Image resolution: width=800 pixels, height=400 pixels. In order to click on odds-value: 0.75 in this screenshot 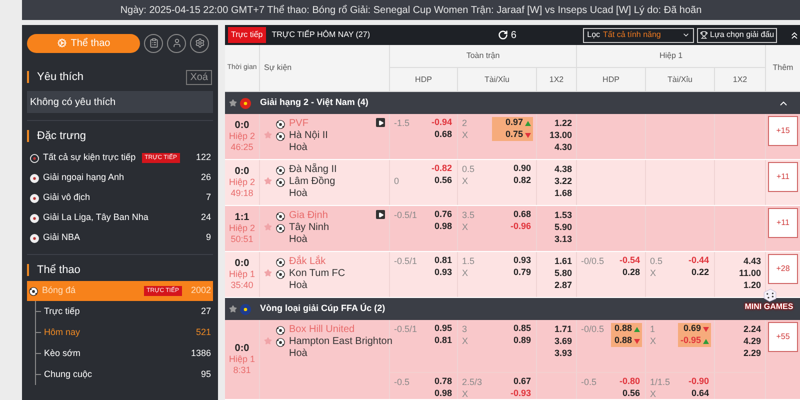, I will do `click(514, 135)`.